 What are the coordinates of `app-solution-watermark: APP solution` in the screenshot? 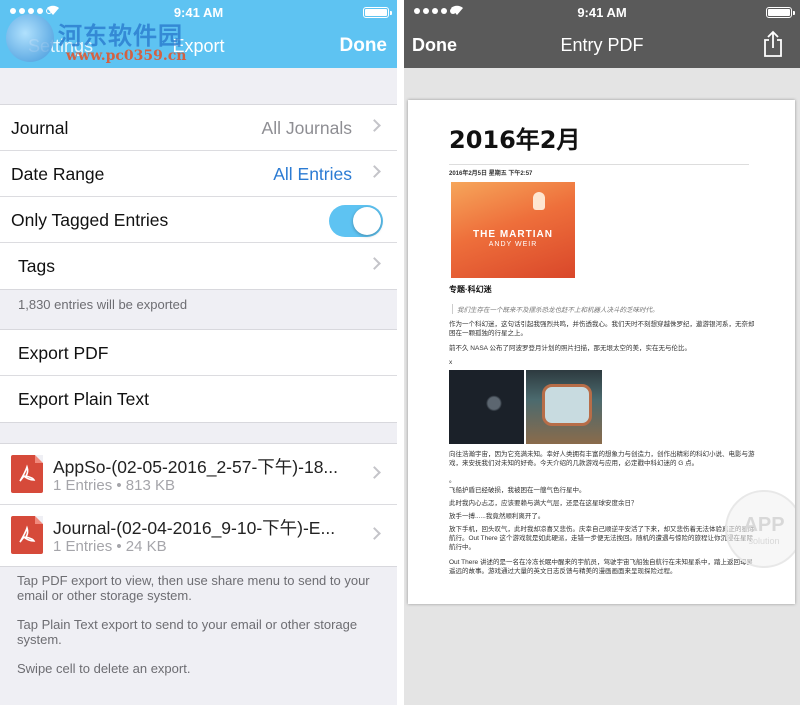 It's located at (760, 529).